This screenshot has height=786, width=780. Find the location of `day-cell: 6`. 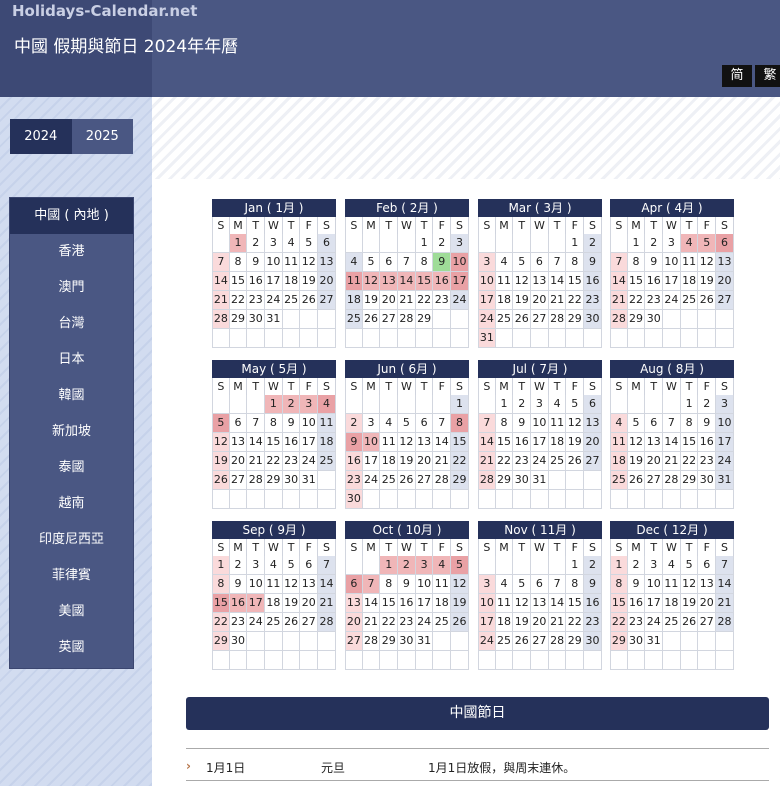

day-cell: 6 is located at coordinates (327, 243).